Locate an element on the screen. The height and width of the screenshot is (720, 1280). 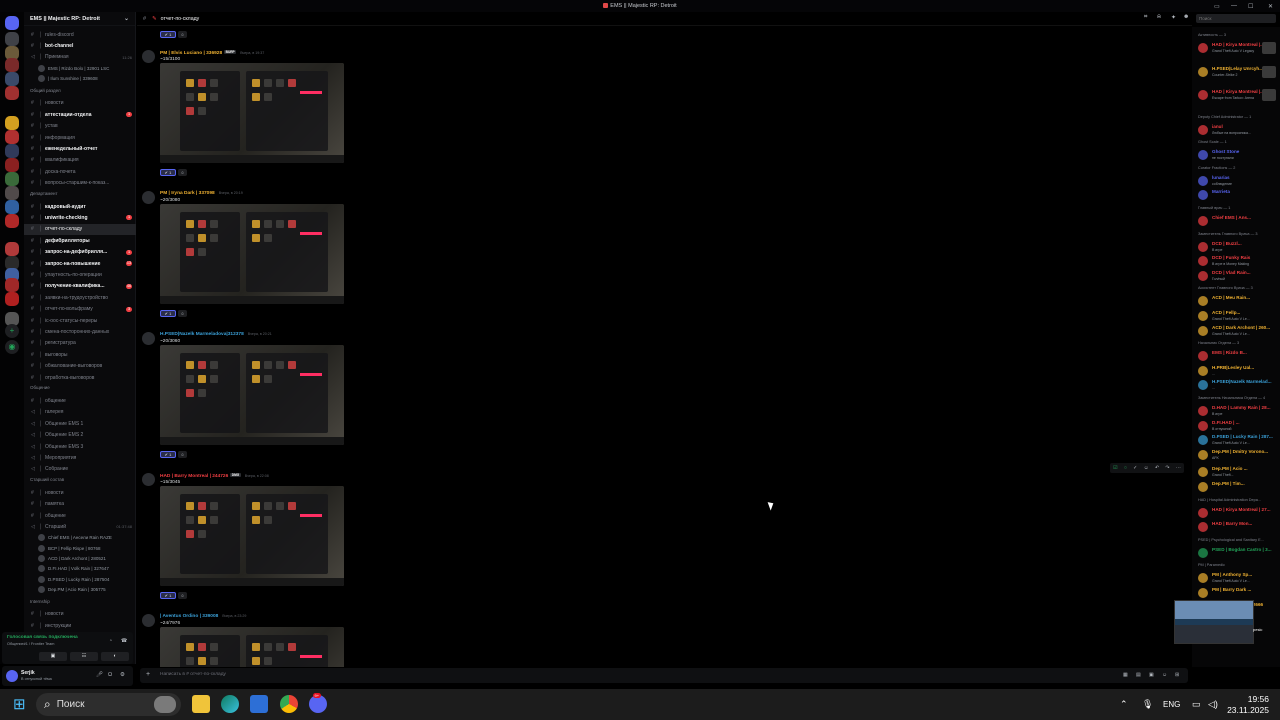
channel-item: ◁ │ Мероприятия is located at coordinates (80, 457).